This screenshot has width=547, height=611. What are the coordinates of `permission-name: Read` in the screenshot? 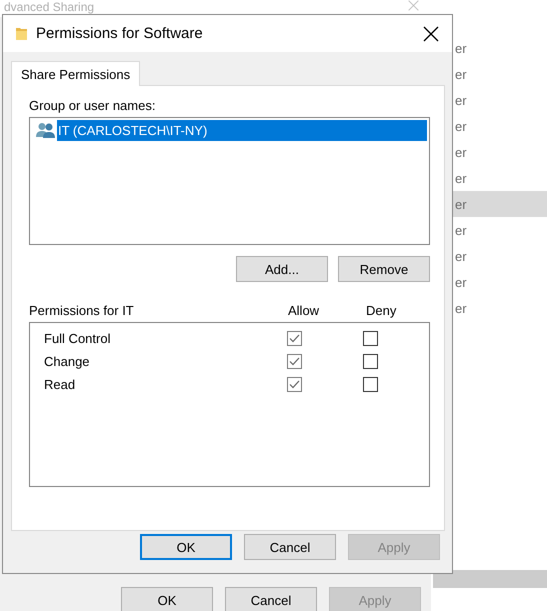 It's located at (60, 384).